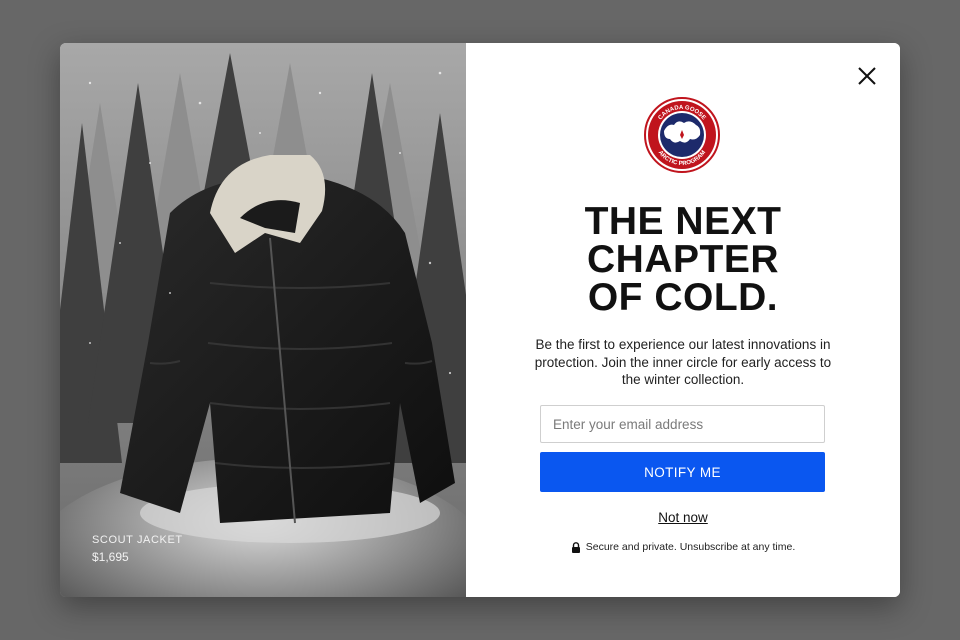  I want to click on headline: THE NEXT CHAPTER OF COLD., so click(683, 259).